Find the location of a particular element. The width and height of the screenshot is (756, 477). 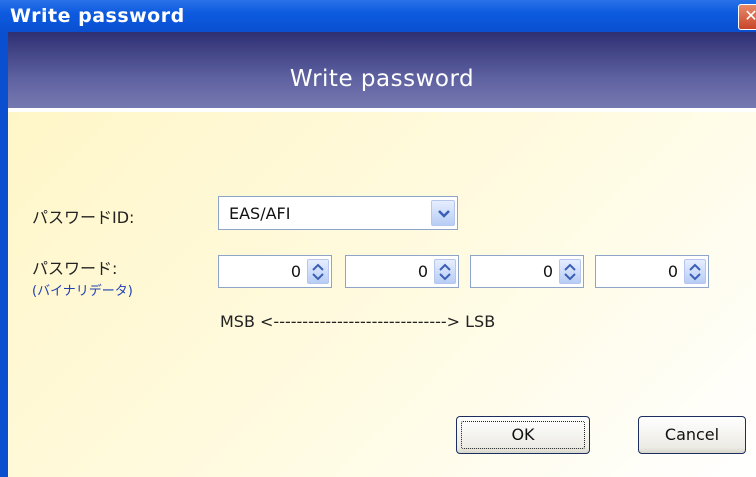

password-byte-2-stepper: 0 is located at coordinates (402, 271).